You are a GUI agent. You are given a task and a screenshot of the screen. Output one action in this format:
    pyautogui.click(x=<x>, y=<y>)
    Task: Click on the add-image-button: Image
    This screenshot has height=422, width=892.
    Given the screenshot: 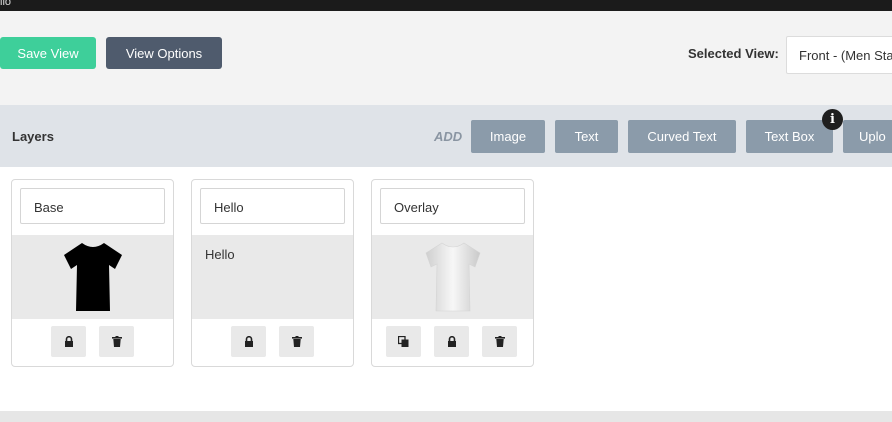 What is the action you would take?
    pyautogui.click(x=508, y=136)
    